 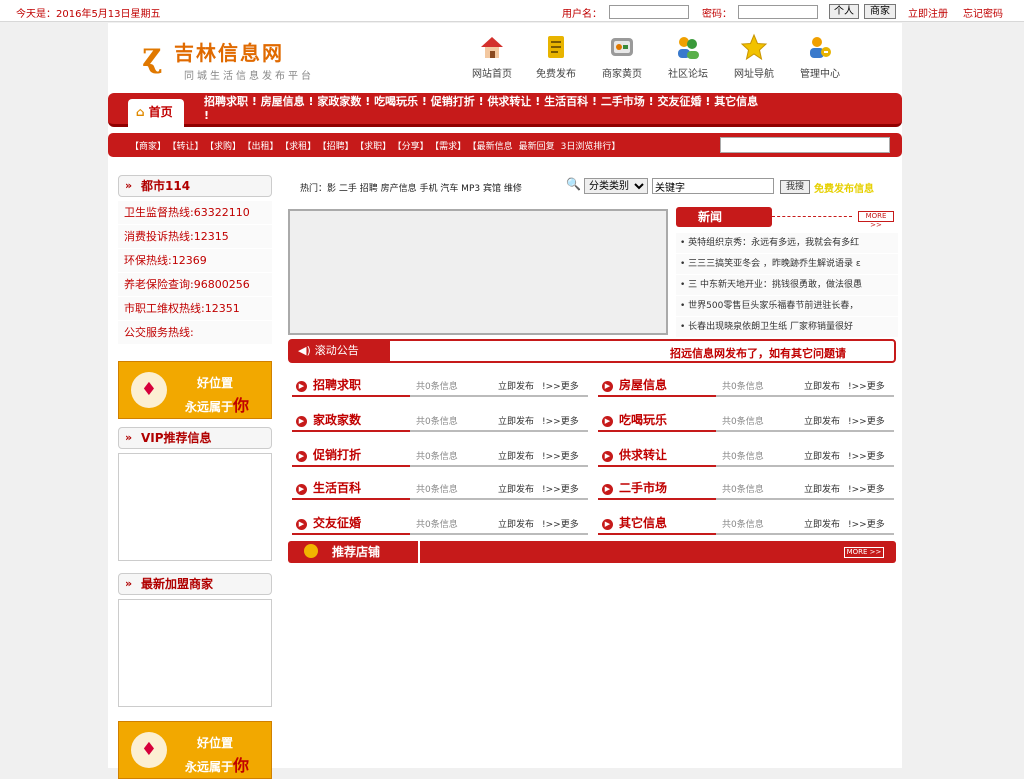 What do you see at coordinates (688, 57) in the screenshot?
I see `nav-forum: 社区论坛` at bounding box center [688, 57].